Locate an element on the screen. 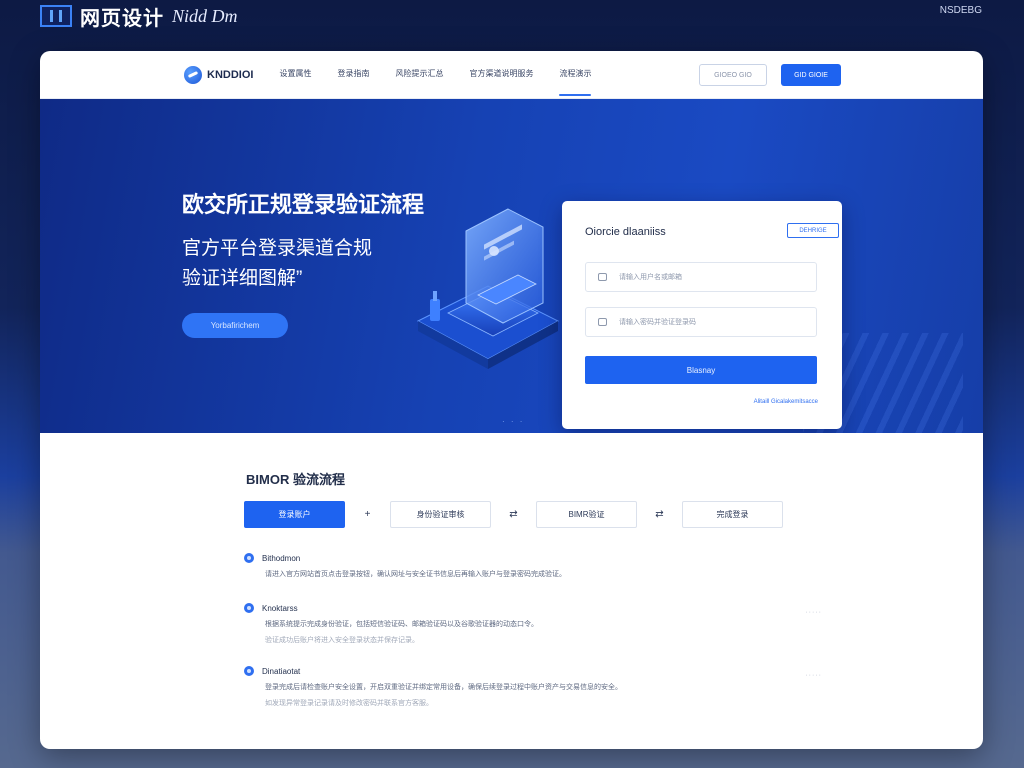 Image resolution: width=1024 pixels, height=768 pixels. nav-links: 设置属性 登录指南 风险提示汇总 官方渠道说明服务 流程演示 is located at coordinates (435, 82).